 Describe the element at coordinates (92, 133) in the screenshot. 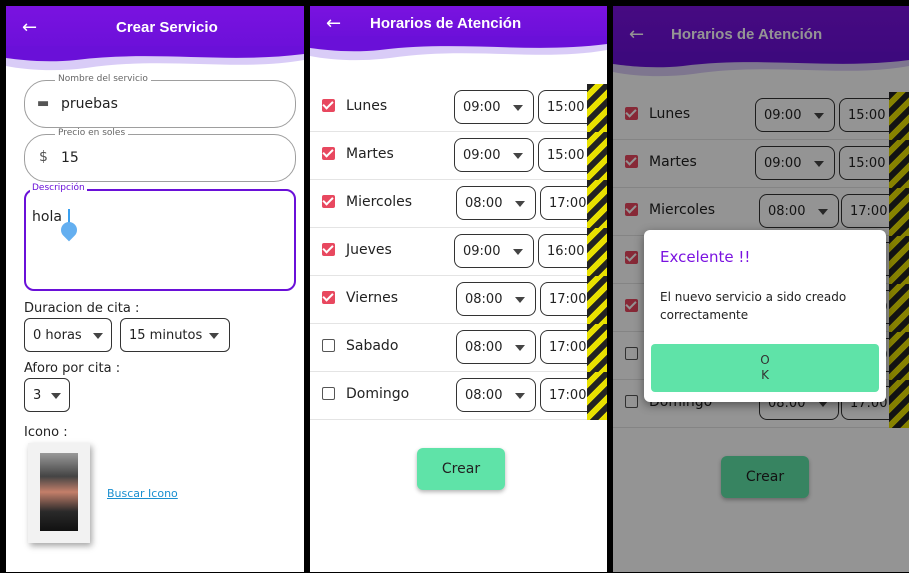

I see `price-label: Precio en soles` at that location.